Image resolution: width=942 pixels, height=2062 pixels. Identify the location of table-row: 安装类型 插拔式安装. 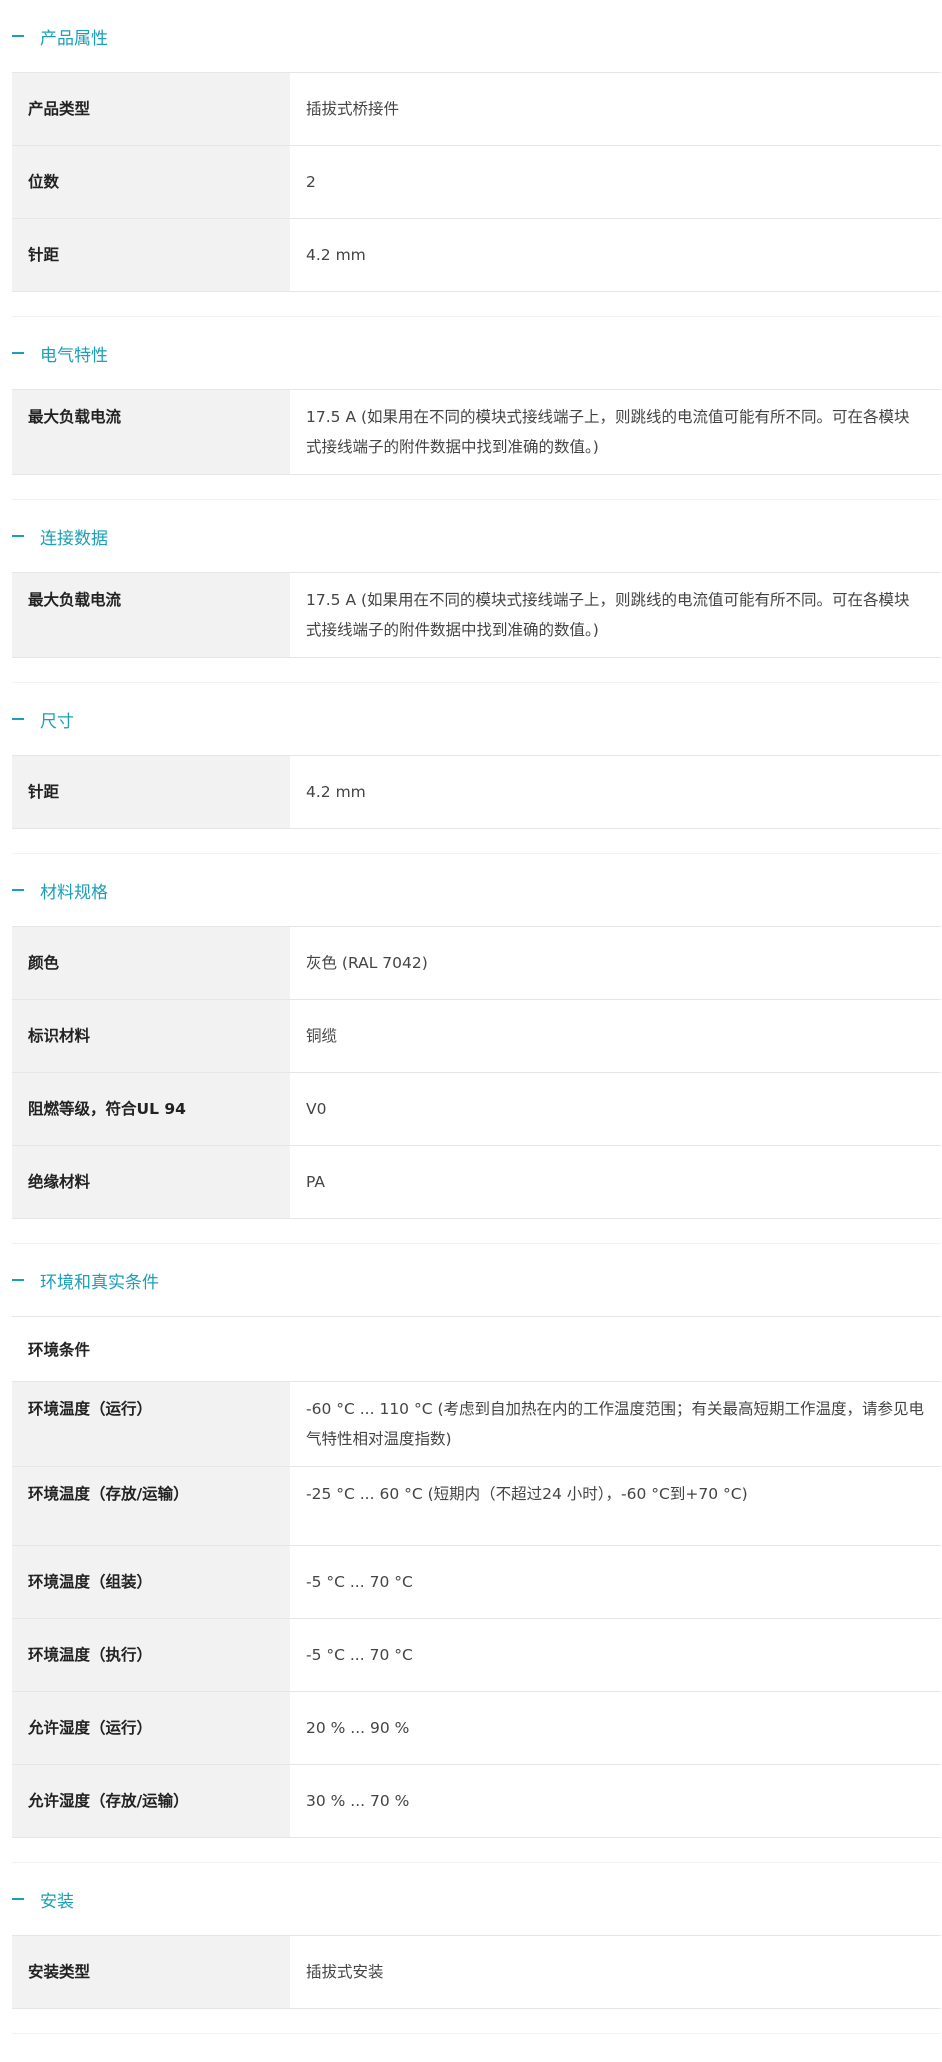
(476, 1972).